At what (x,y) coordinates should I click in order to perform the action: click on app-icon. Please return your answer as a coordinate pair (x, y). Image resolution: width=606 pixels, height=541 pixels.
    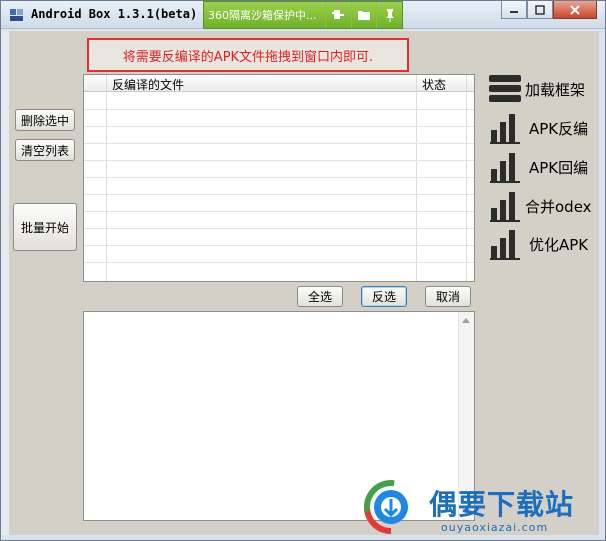
    Looking at the image, I should click on (16, 15).